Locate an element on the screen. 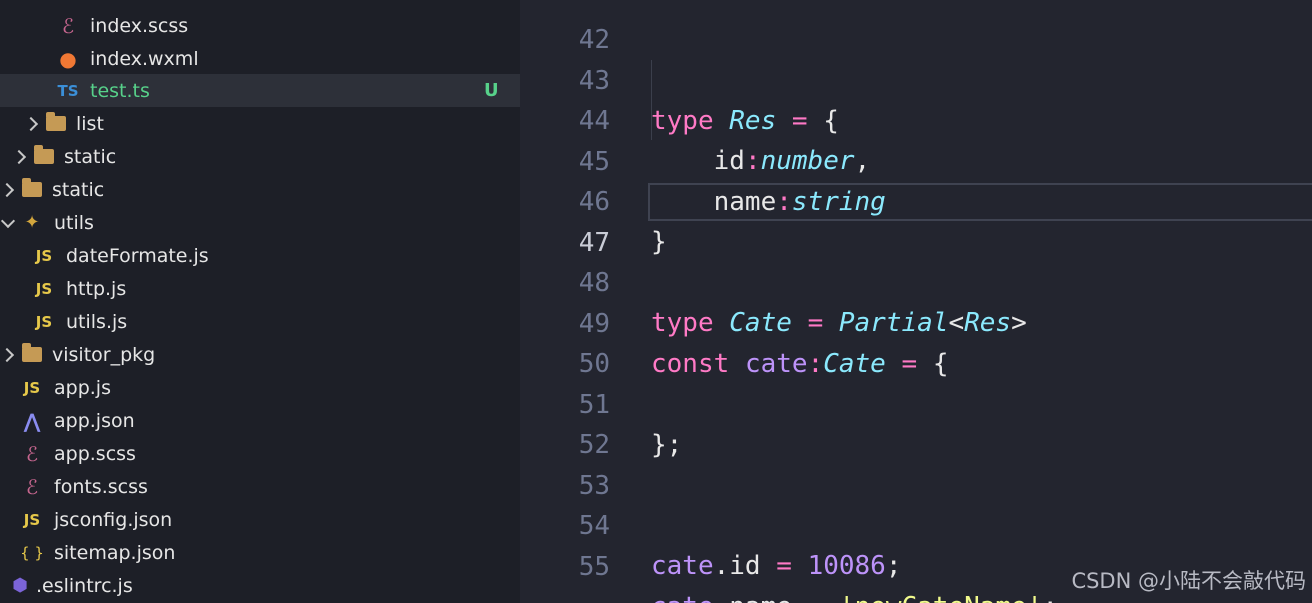 The height and width of the screenshot is (603, 1312). tree-item-eslintrc-js: ⬢ .eslintrc.js is located at coordinates (260, 585).